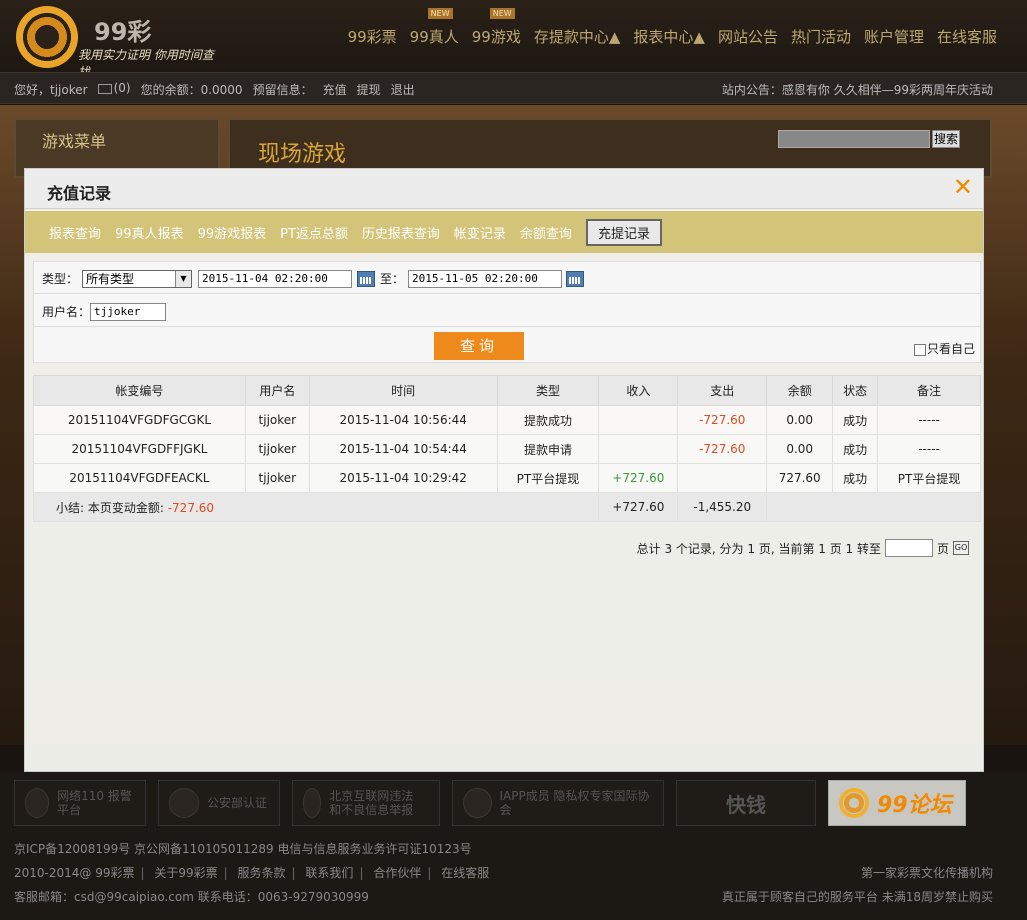 The width and height of the screenshot is (1027, 920). I want to click on summary-label-text: 小结: 本页变动金额:, so click(112, 507).